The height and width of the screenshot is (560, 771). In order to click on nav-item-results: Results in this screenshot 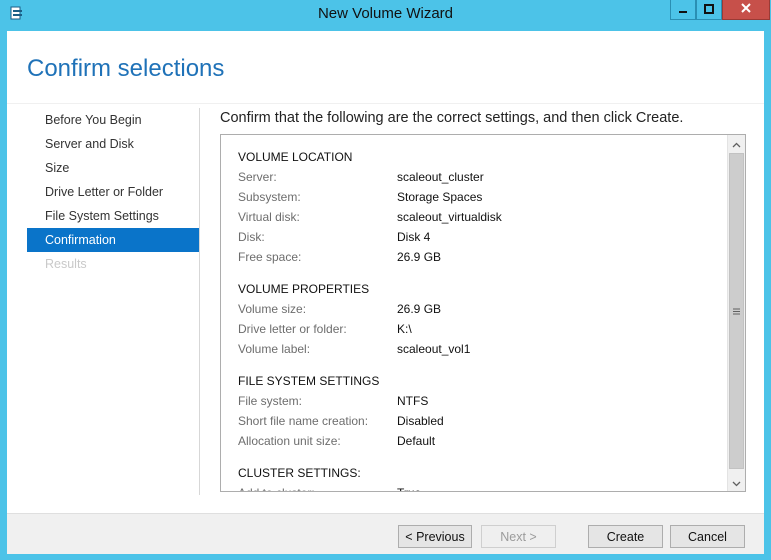, I will do `click(66, 264)`.